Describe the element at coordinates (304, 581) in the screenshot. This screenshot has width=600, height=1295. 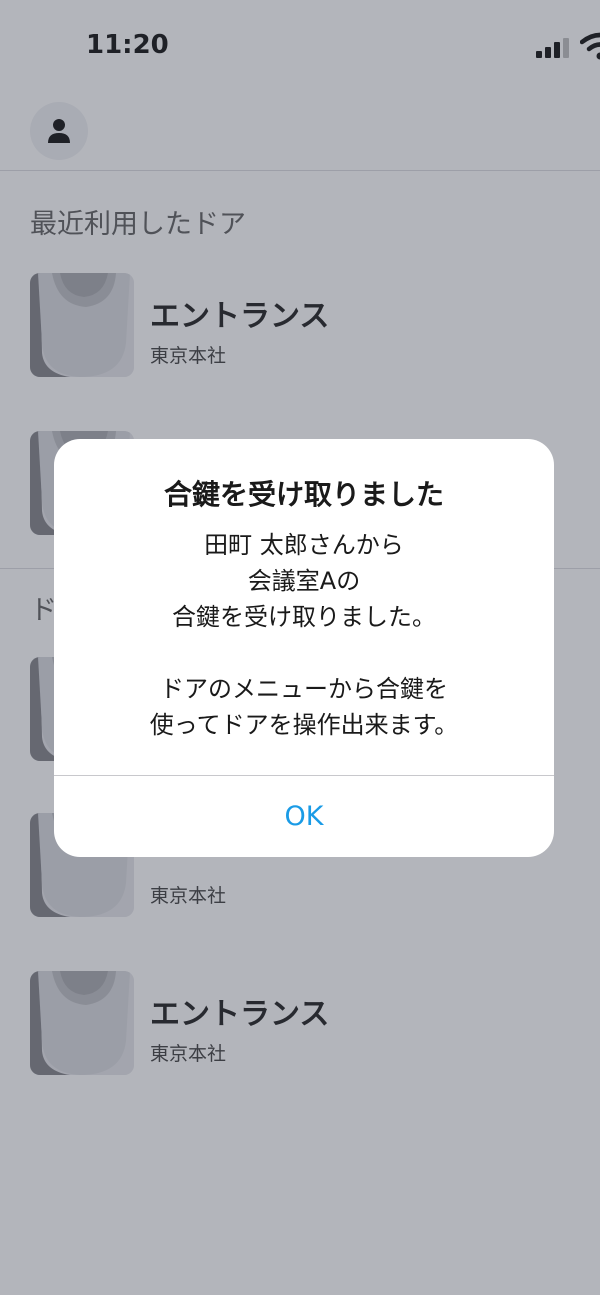
I see `alert-message-line: 会議室Aの` at that location.